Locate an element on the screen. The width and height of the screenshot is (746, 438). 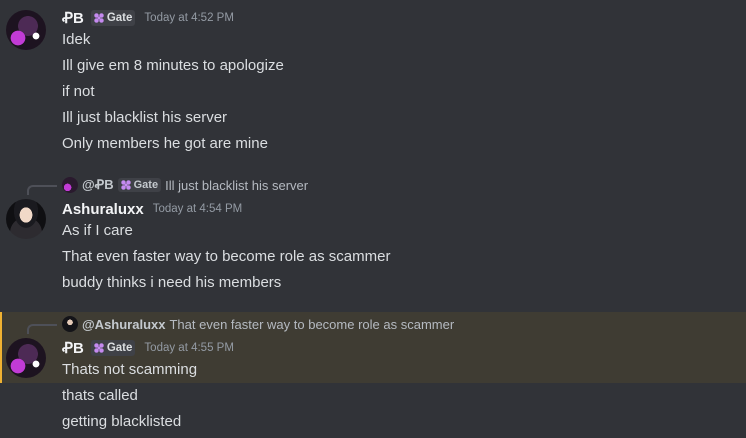
message-line: As if I care is located at coordinates (97, 230).